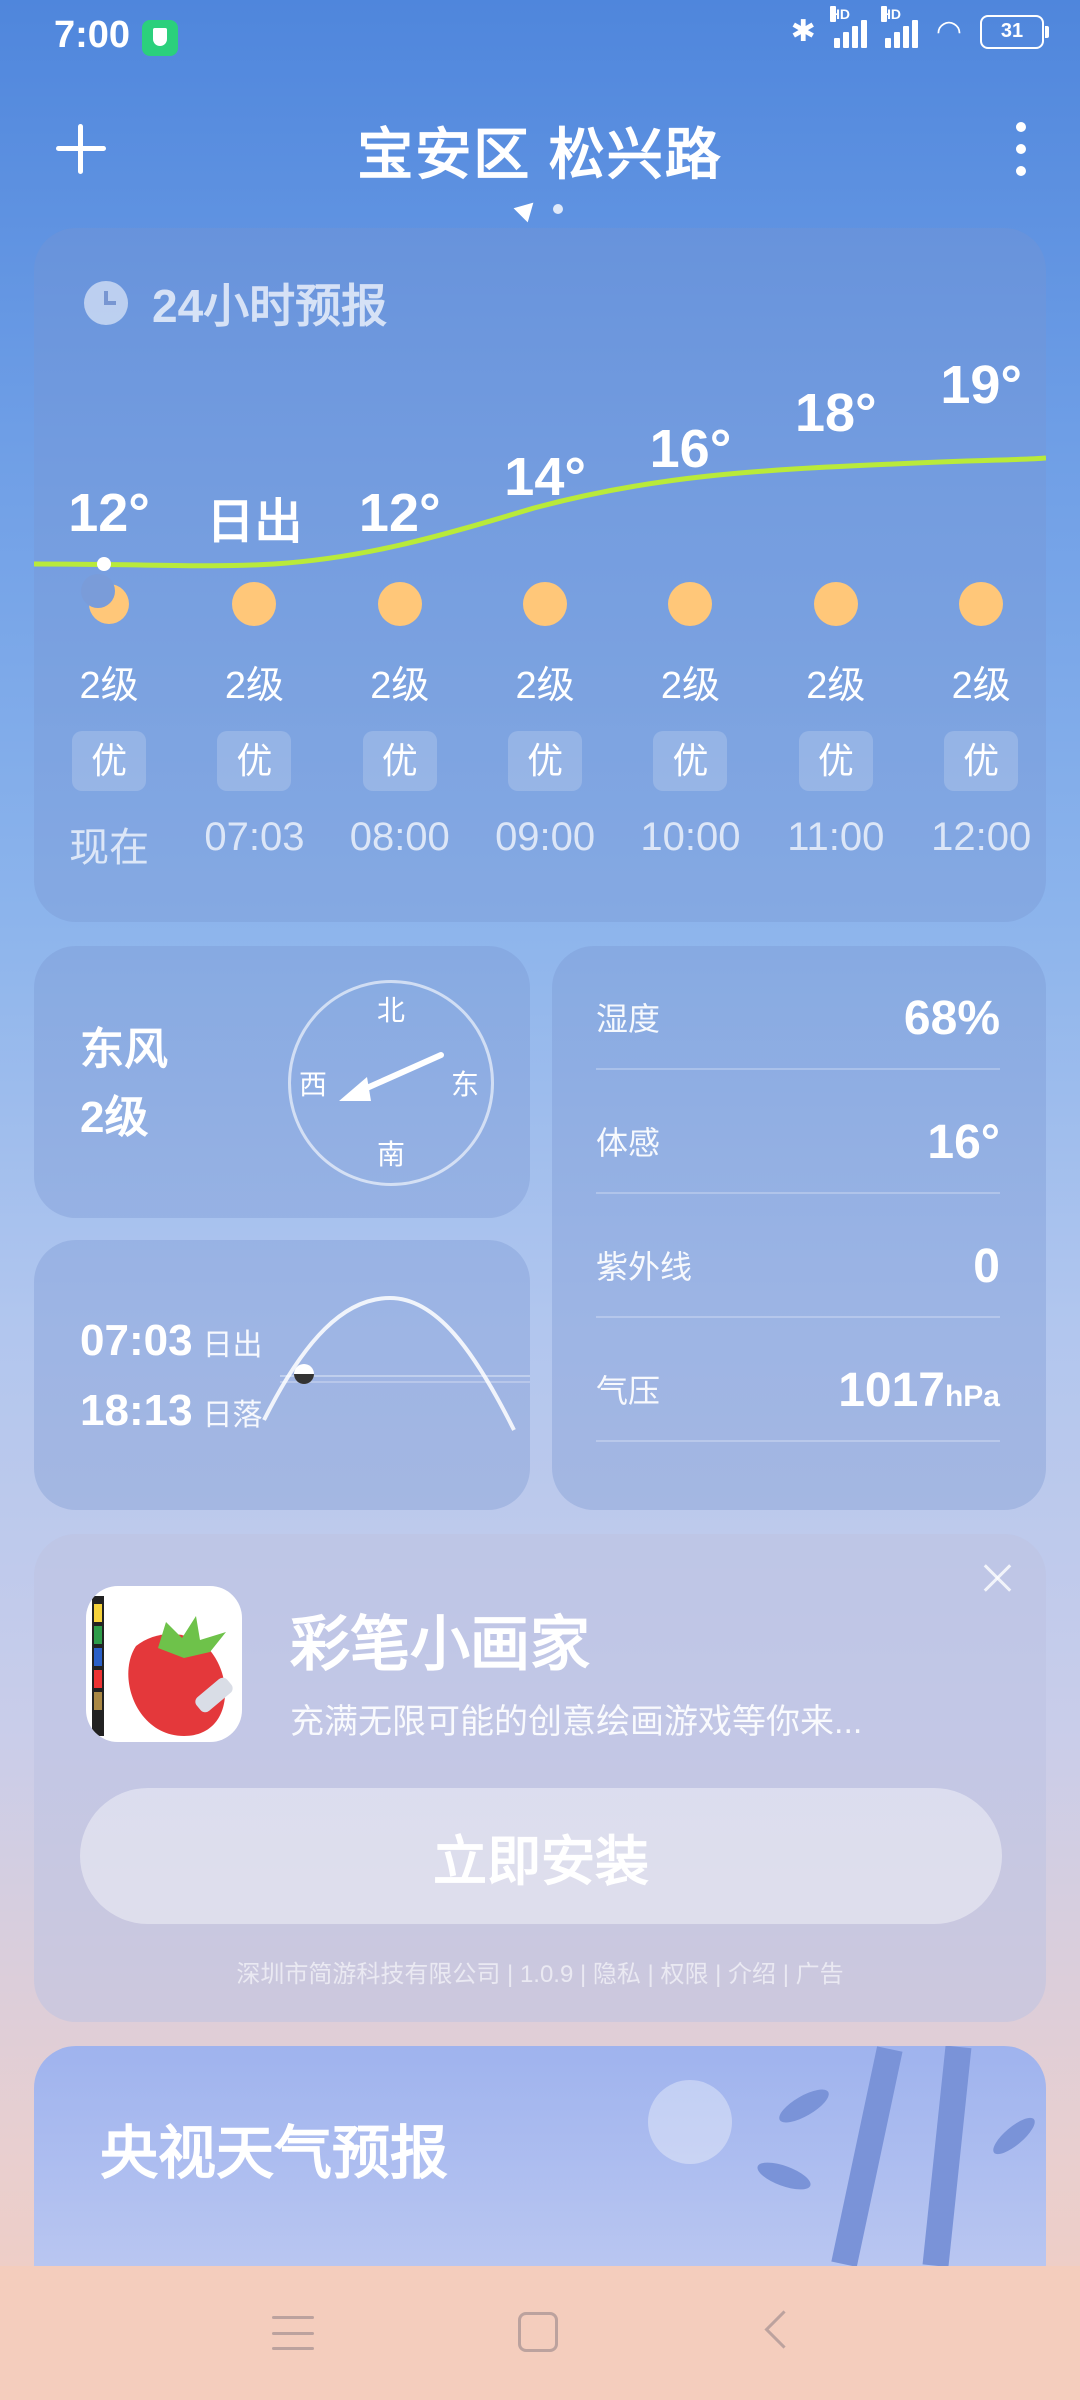 The height and width of the screenshot is (2400, 1080). What do you see at coordinates (798, 1132) in the screenshot?
I see `detail-row: 体感 16°` at bounding box center [798, 1132].